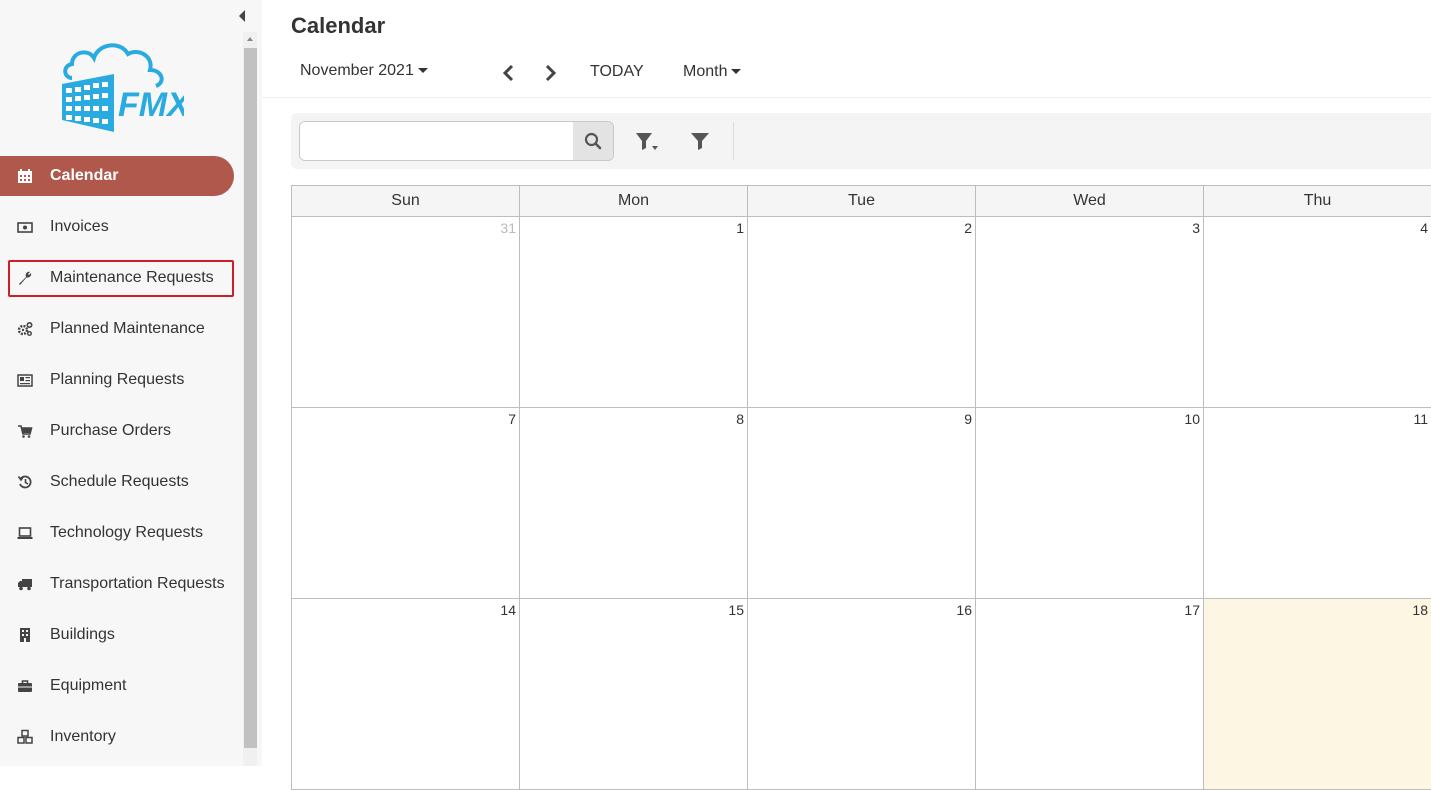 The image size is (1431, 790). What do you see at coordinates (132, 277) in the screenshot?
I see `sidebar-item-label: Maintenance Requests` at bounding box center [132, 277].